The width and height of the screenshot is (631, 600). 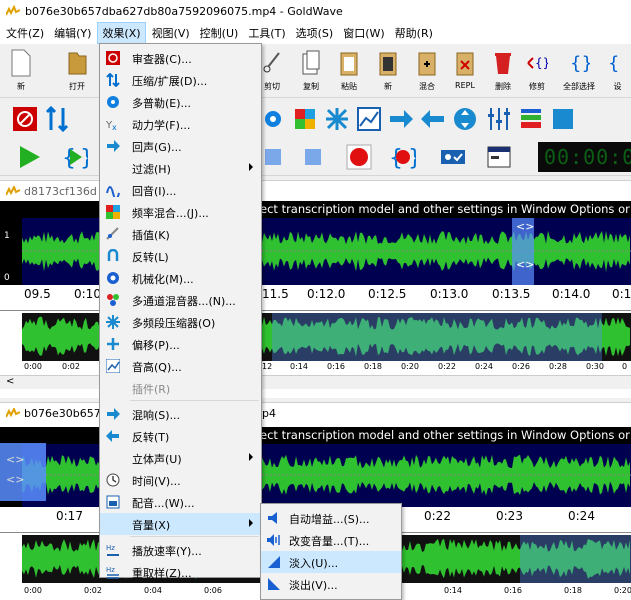 I want to click on menu-item-volume: 音量(X), so click(x=180, y=524).